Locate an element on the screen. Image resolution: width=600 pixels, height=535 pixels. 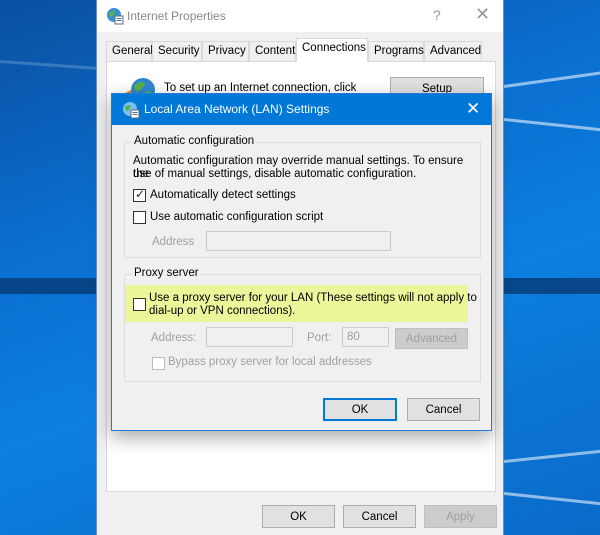
proxy-address-input is located at coordinates (249, 337).